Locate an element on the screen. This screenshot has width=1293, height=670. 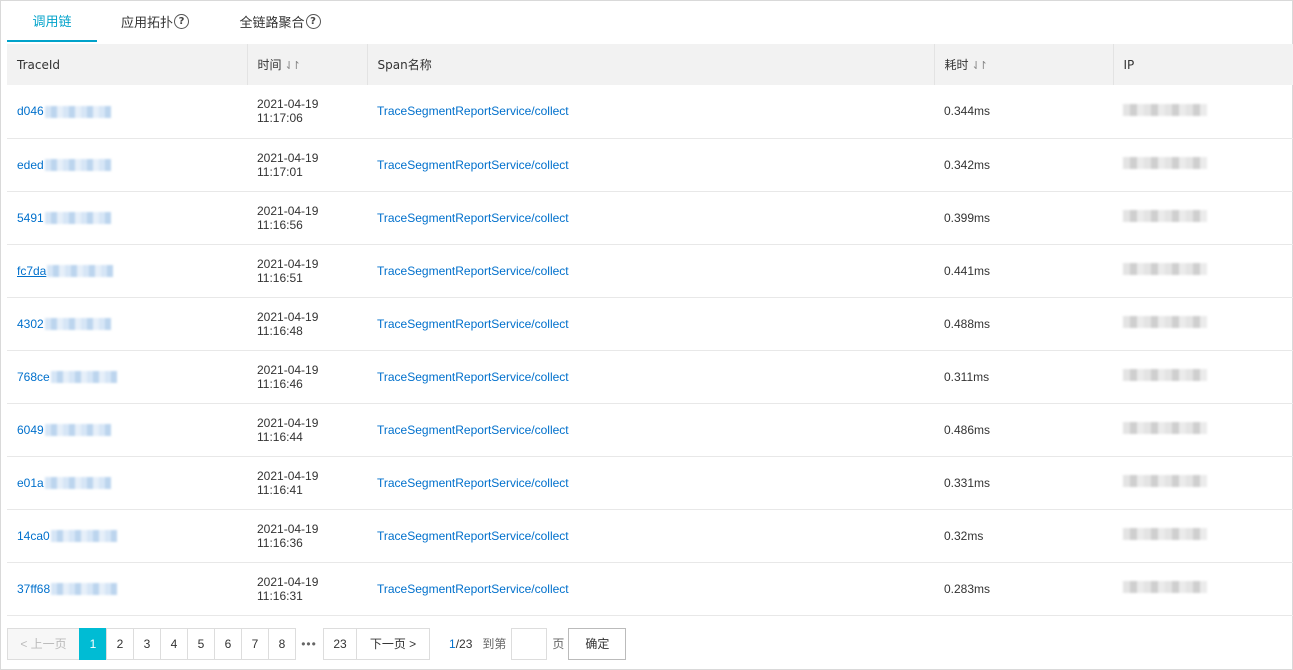
page-button: 7 is located at coordinates (255, 643).